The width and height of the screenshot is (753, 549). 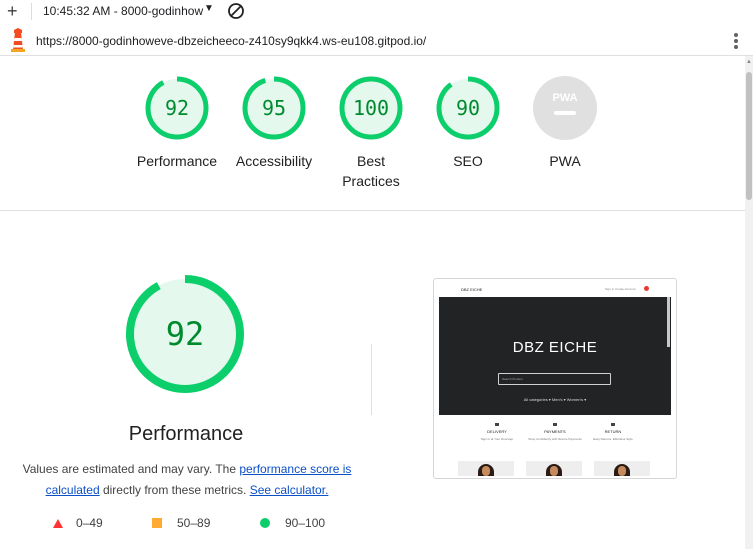 I want to click on feature-delivery: DELIVERY Sign in at Your Doorstep, so click(x=497, y=432).